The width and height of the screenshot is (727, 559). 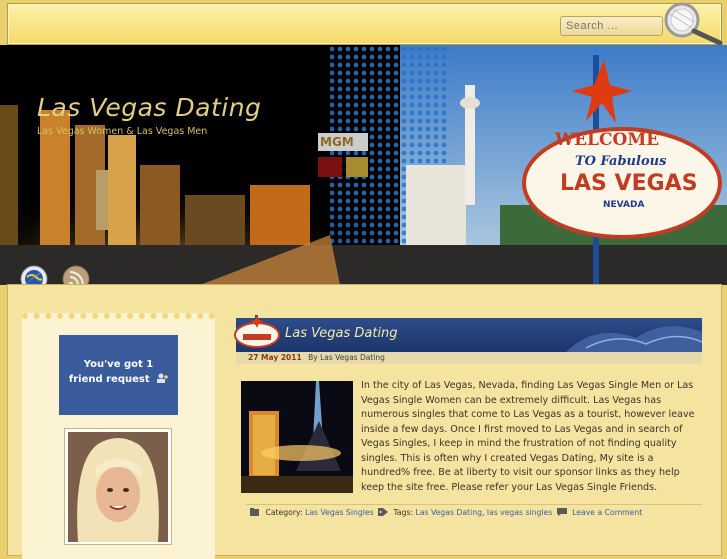 I want to click on nevada-text: NEVADA, so click(x=623, y=205).